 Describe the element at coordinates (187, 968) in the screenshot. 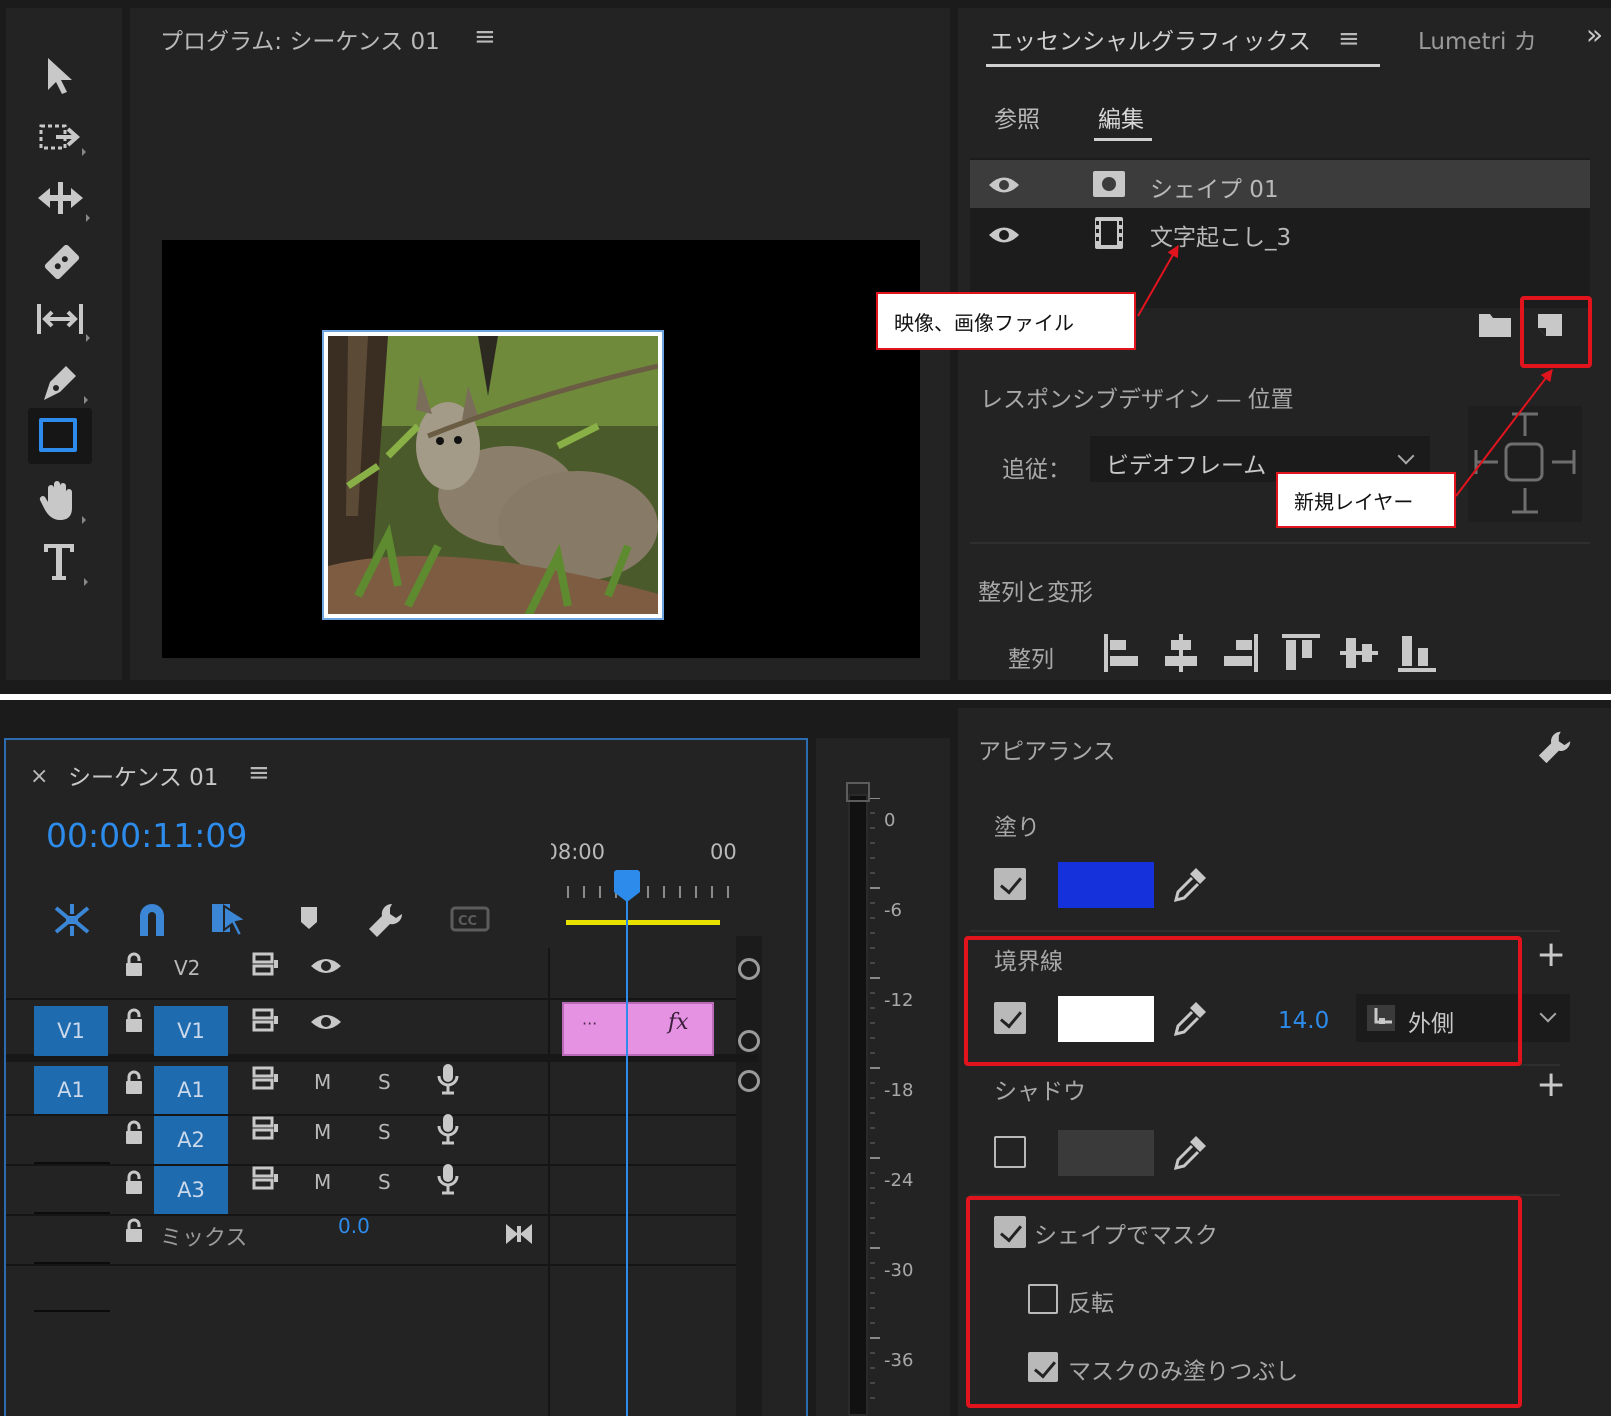

I see `track-label-v2: V2` at that location.